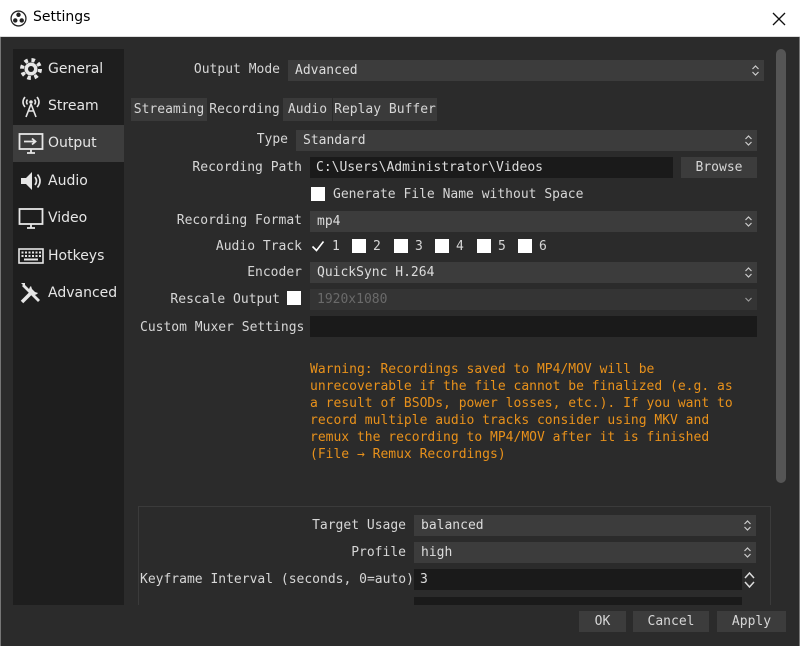 The height and width of the screenshot is (646, 800). Describe the element at coordinates (359, 246) in the screenshot. I see `audio-track-2-checkbox` at that location.